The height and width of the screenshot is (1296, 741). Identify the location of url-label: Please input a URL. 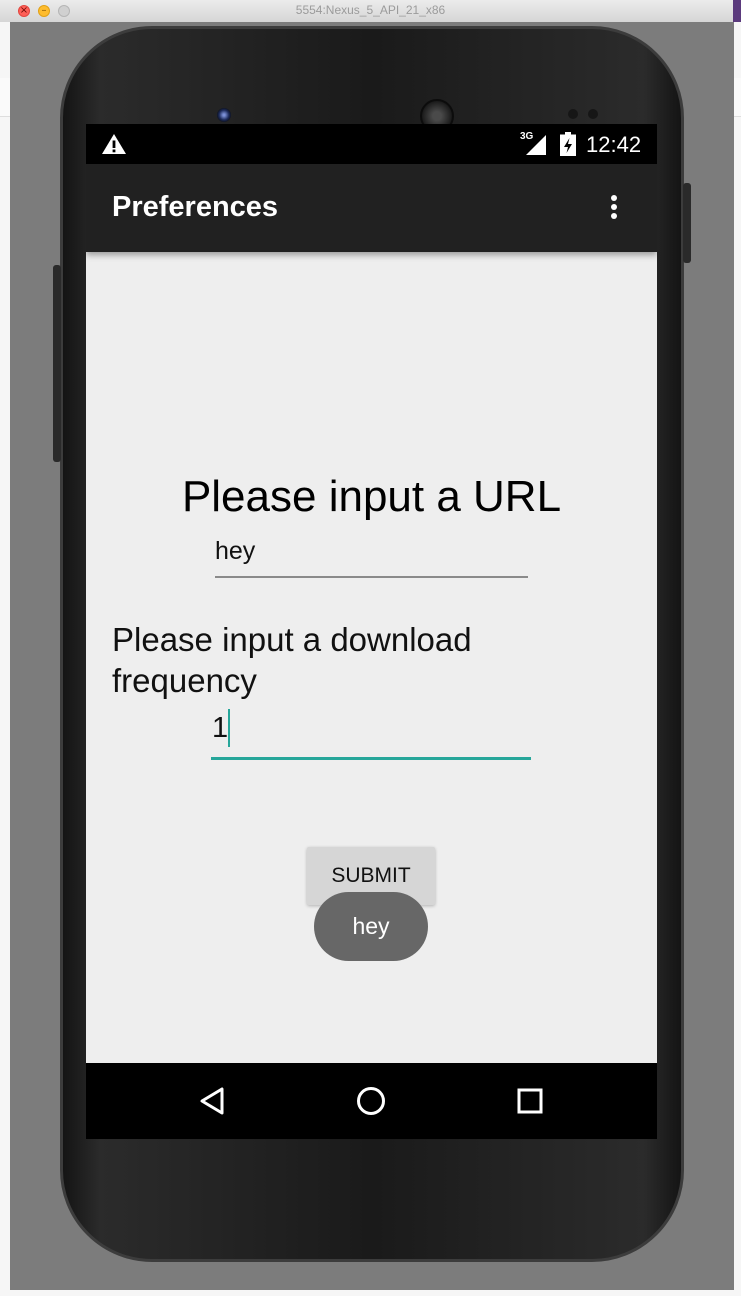
(371, 496).